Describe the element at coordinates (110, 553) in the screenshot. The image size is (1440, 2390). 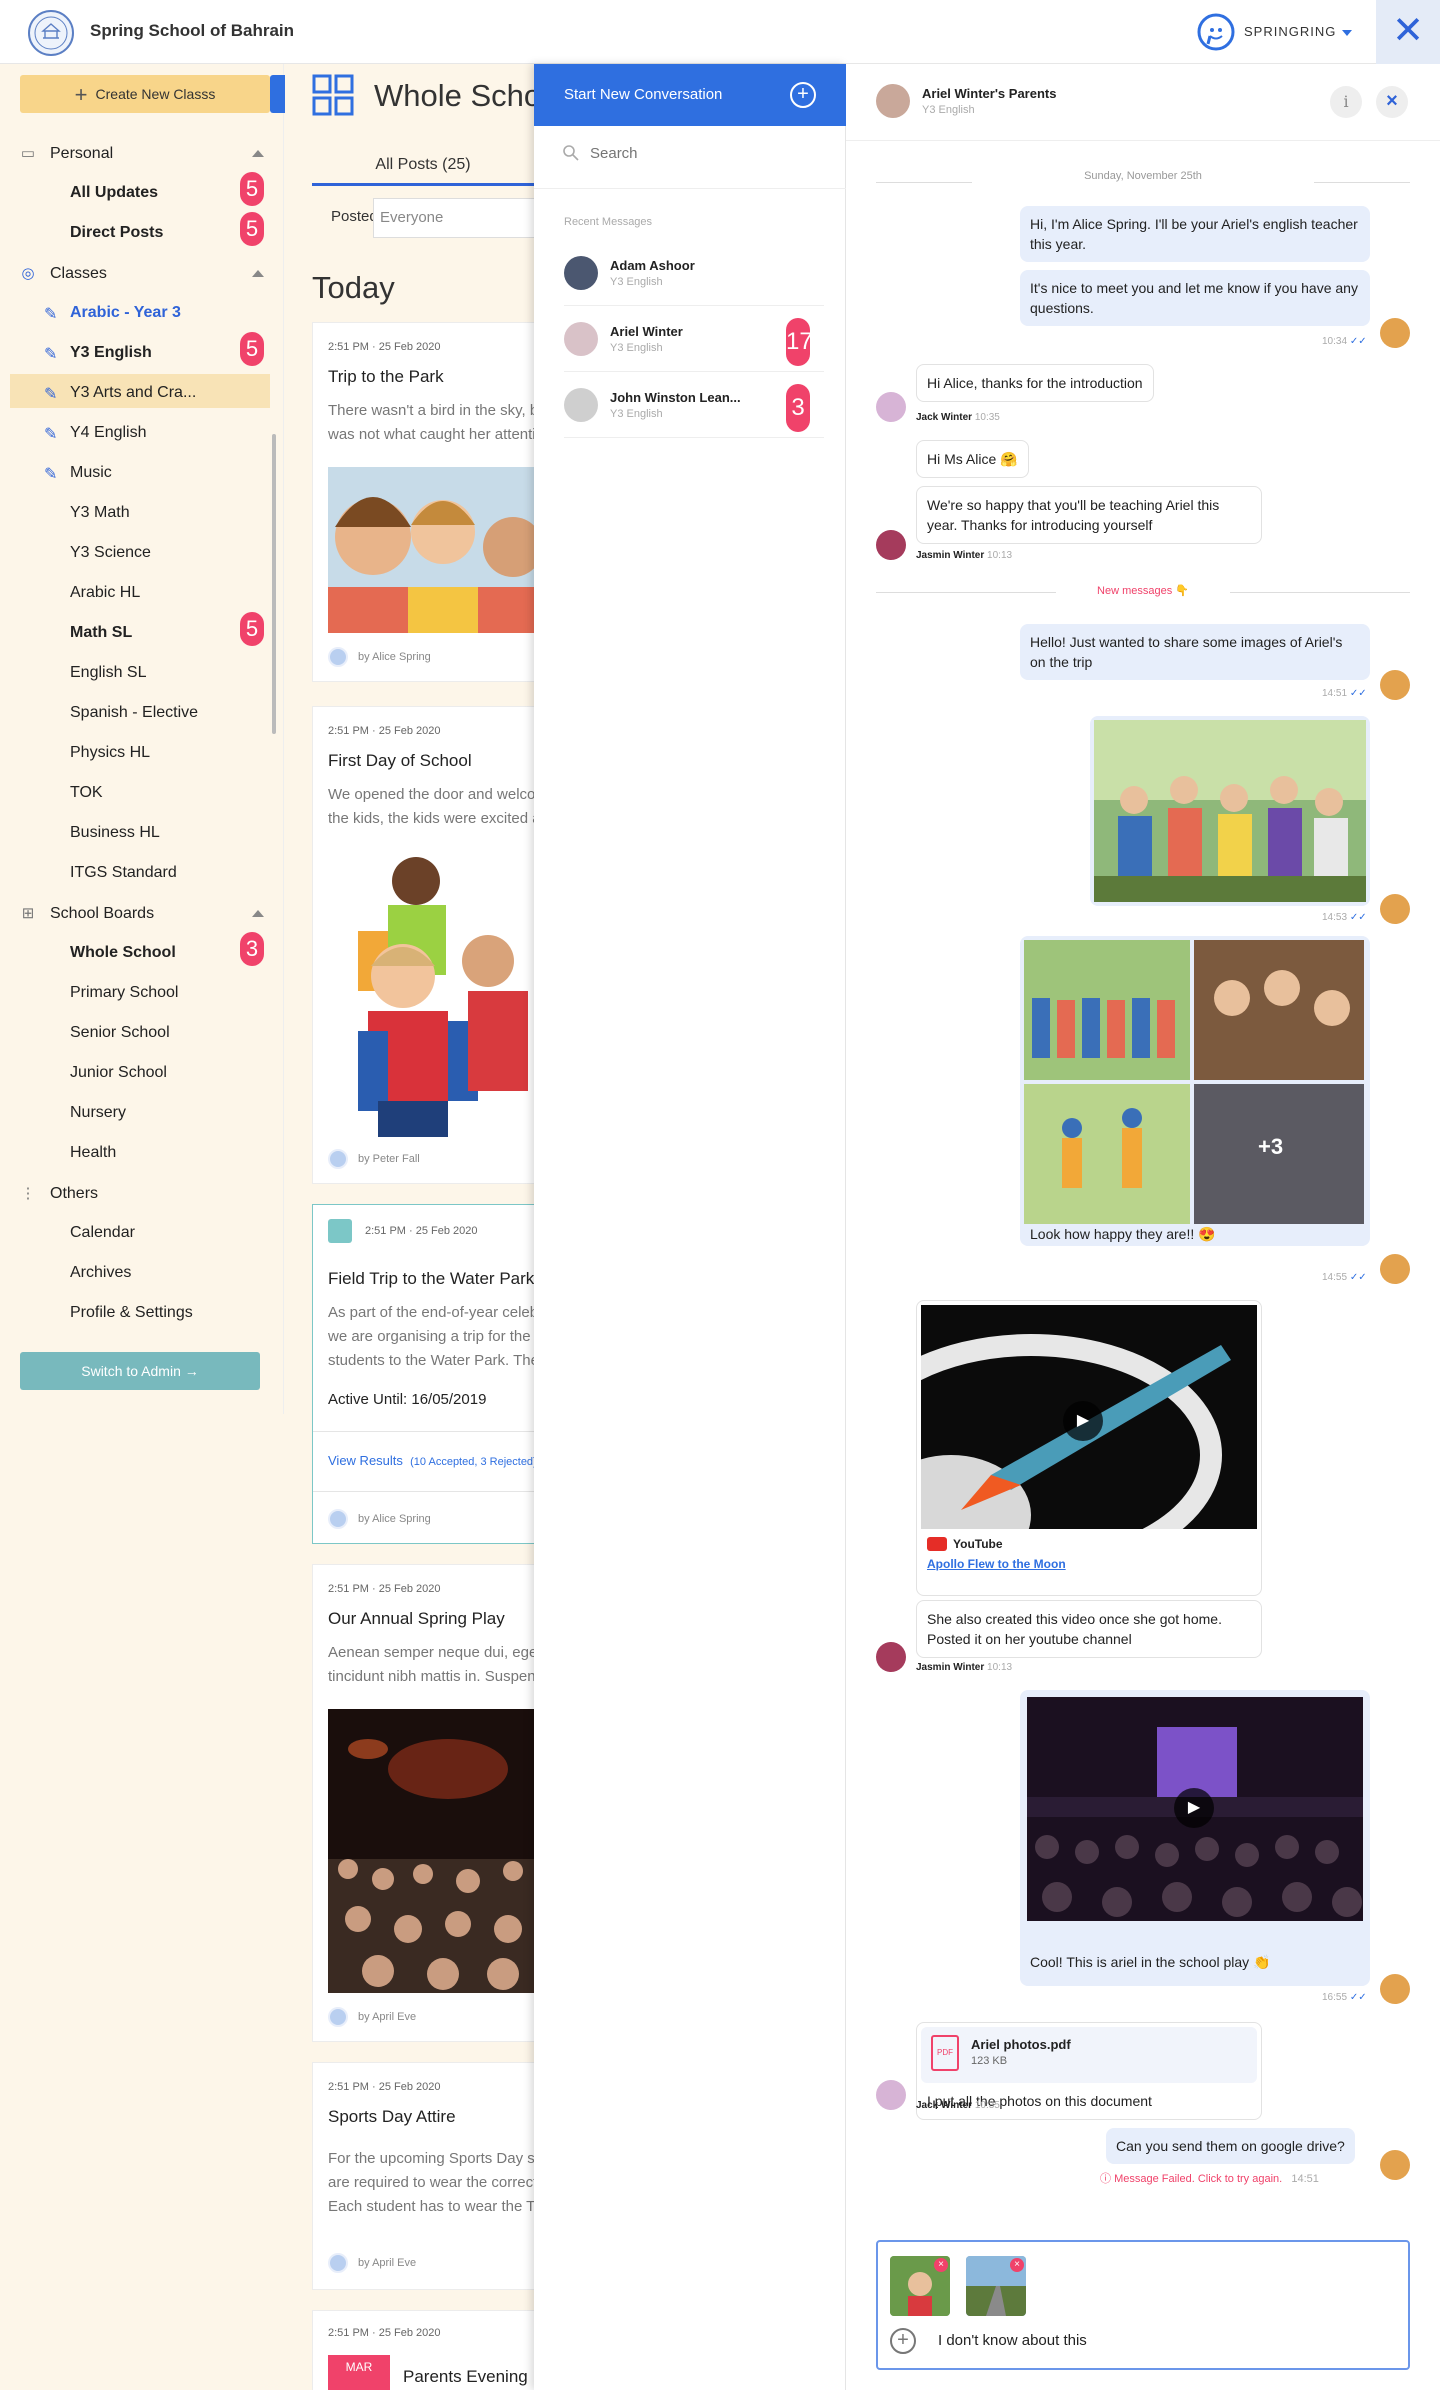
I see `sidebar-item-class: Y3 Science` at that location.